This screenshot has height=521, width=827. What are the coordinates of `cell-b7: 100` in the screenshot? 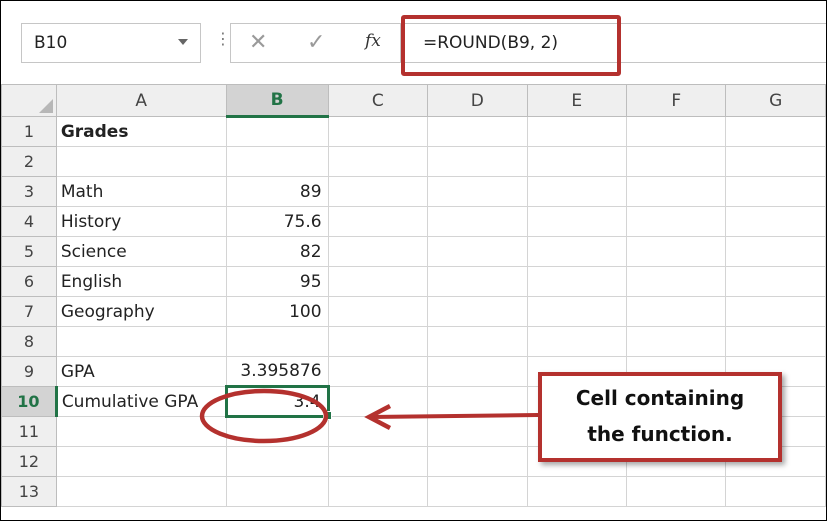 It's located at (277, 311).